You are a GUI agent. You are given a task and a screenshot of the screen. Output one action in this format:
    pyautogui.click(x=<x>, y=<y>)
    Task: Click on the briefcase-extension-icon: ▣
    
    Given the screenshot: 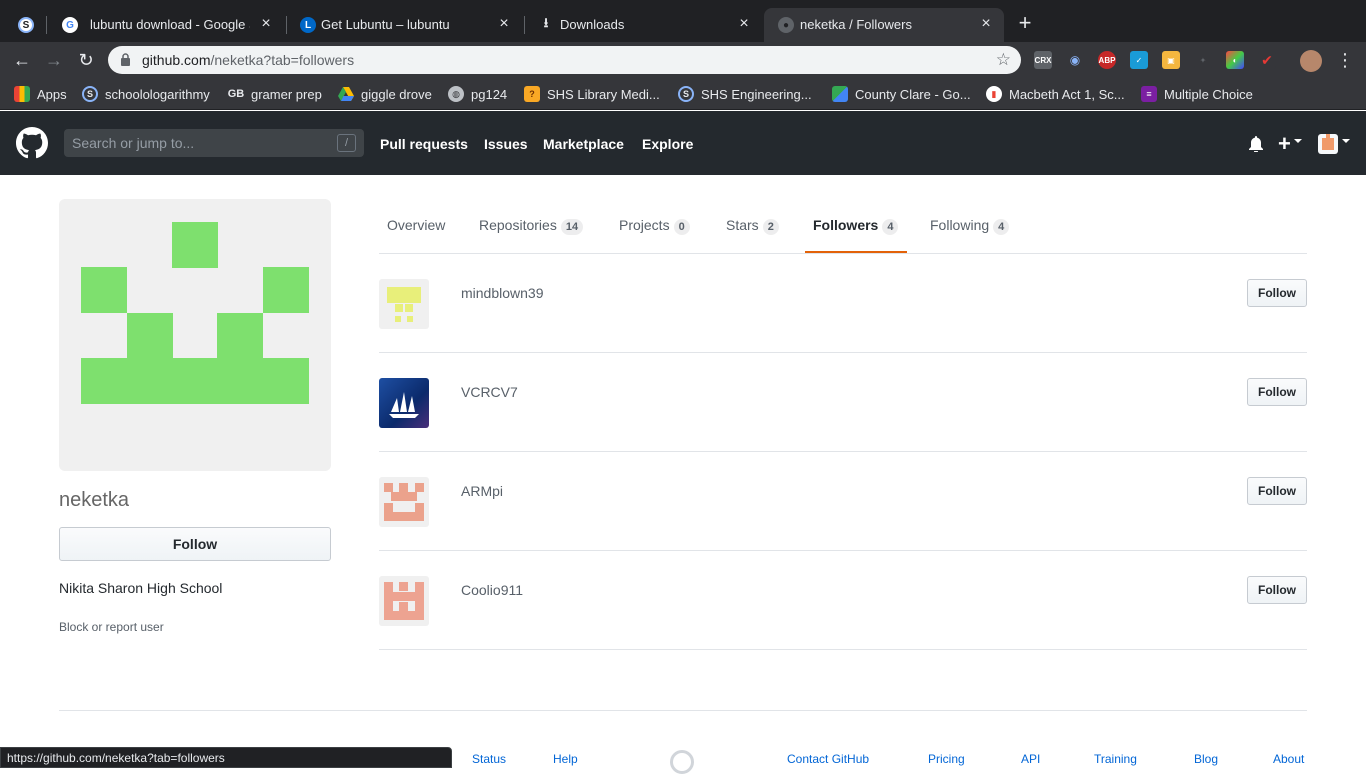 What is the action you would take?
    pyautogui.click(x=1171, y=60)
    